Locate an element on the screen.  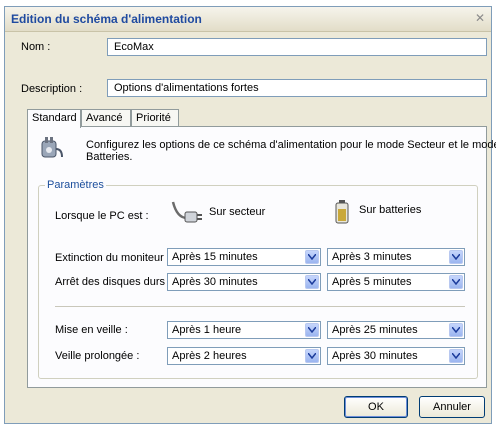
disks-battery-value: Après 5 minutes is located at coordinates (372, 282).